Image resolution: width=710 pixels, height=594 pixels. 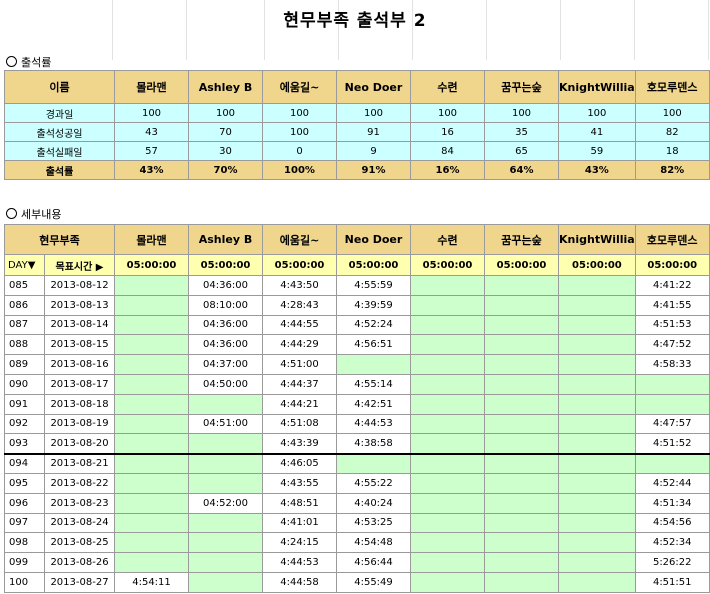 What do you see at coordinates (597, 132) in the screenshot?
I see `summary-value: 41` at bounding box center [597, 132].